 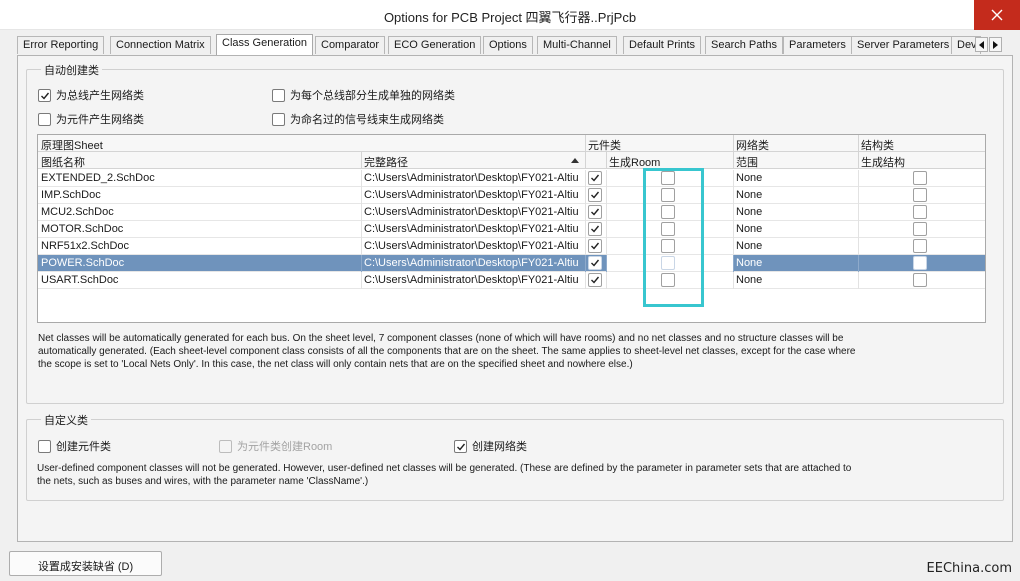 I want to click on bus-section-net-class-option: 为每个总线部分生成单独的网络类, so click(x=363, y=95).